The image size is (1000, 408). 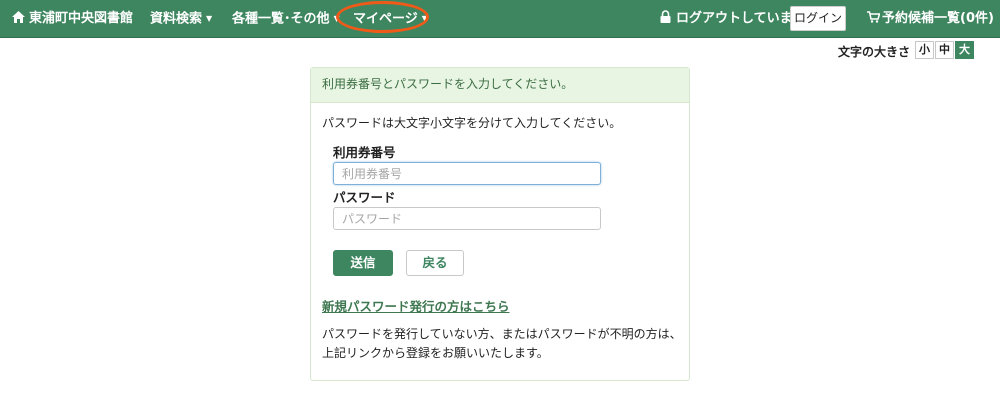 I want to click on cart-icon, so click(x=873, y=17).